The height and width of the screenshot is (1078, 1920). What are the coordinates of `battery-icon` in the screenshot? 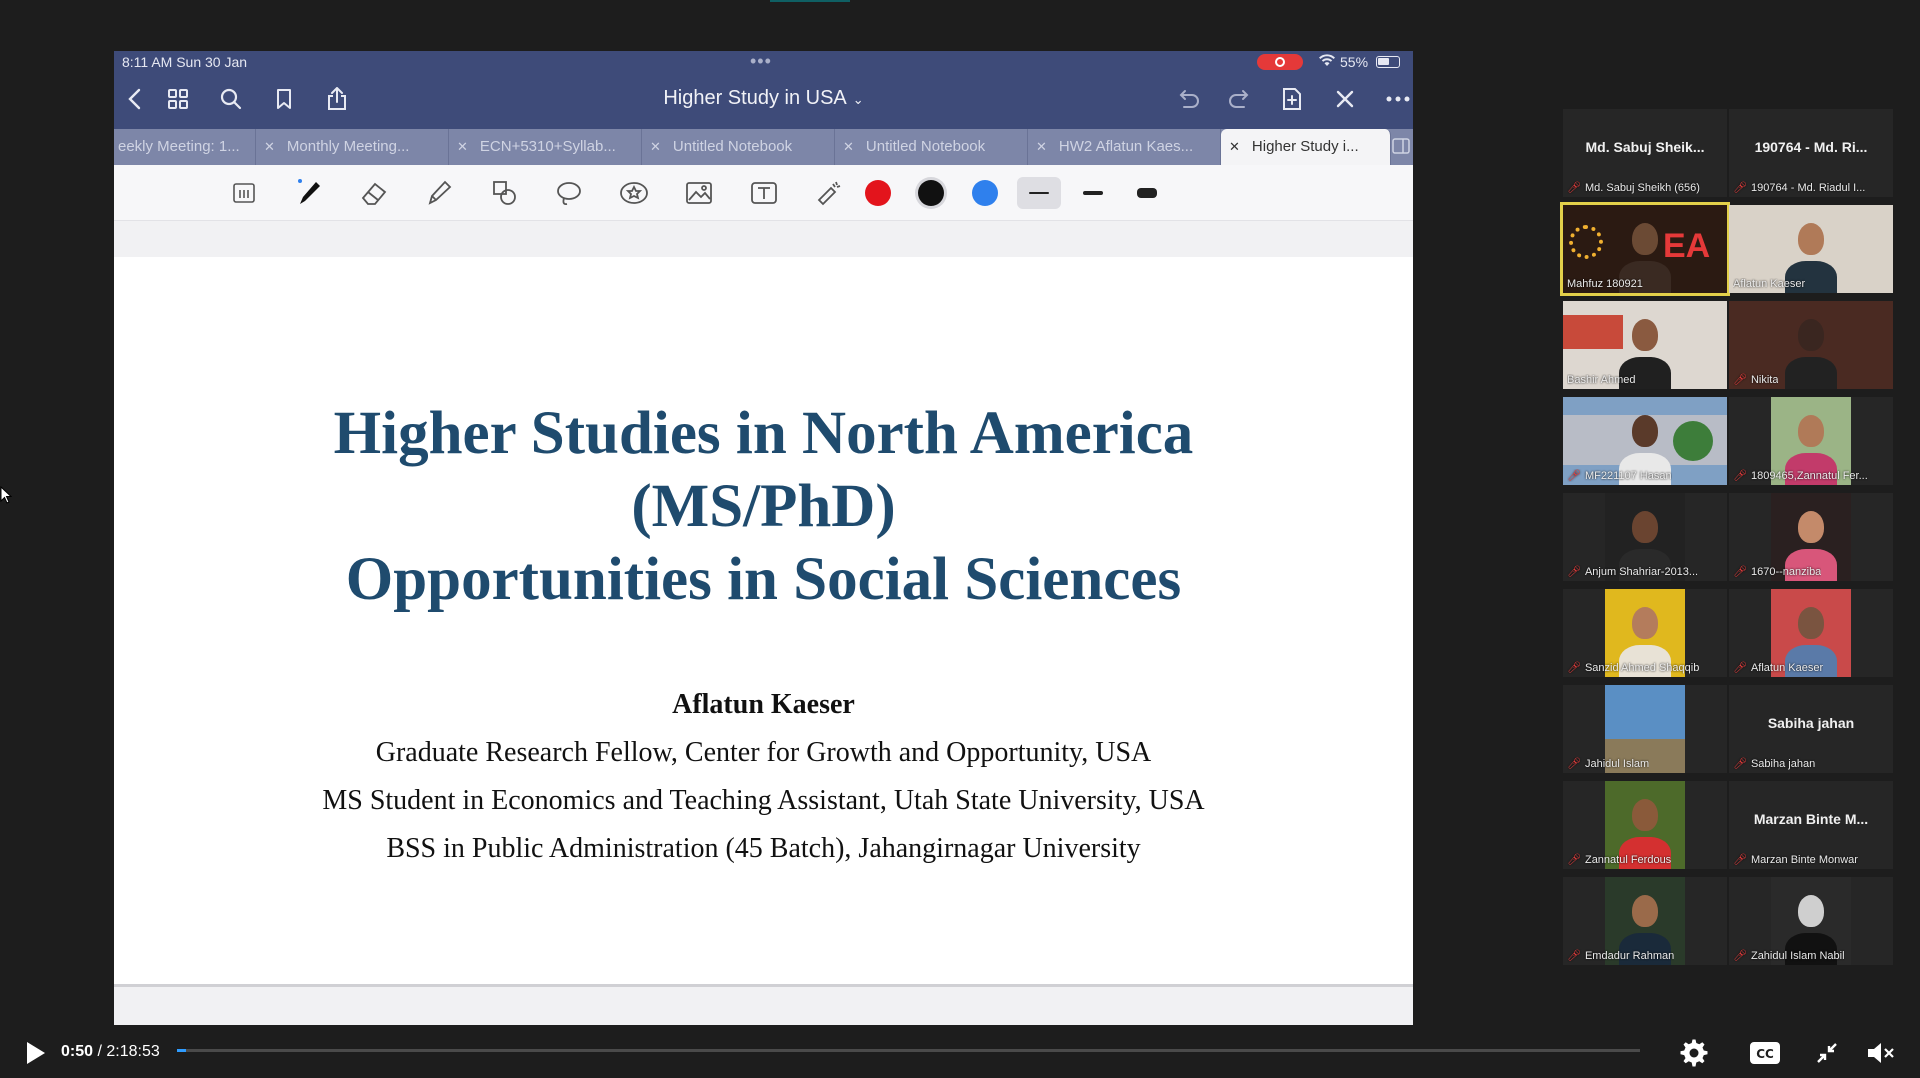 It's located at (1388, 62).